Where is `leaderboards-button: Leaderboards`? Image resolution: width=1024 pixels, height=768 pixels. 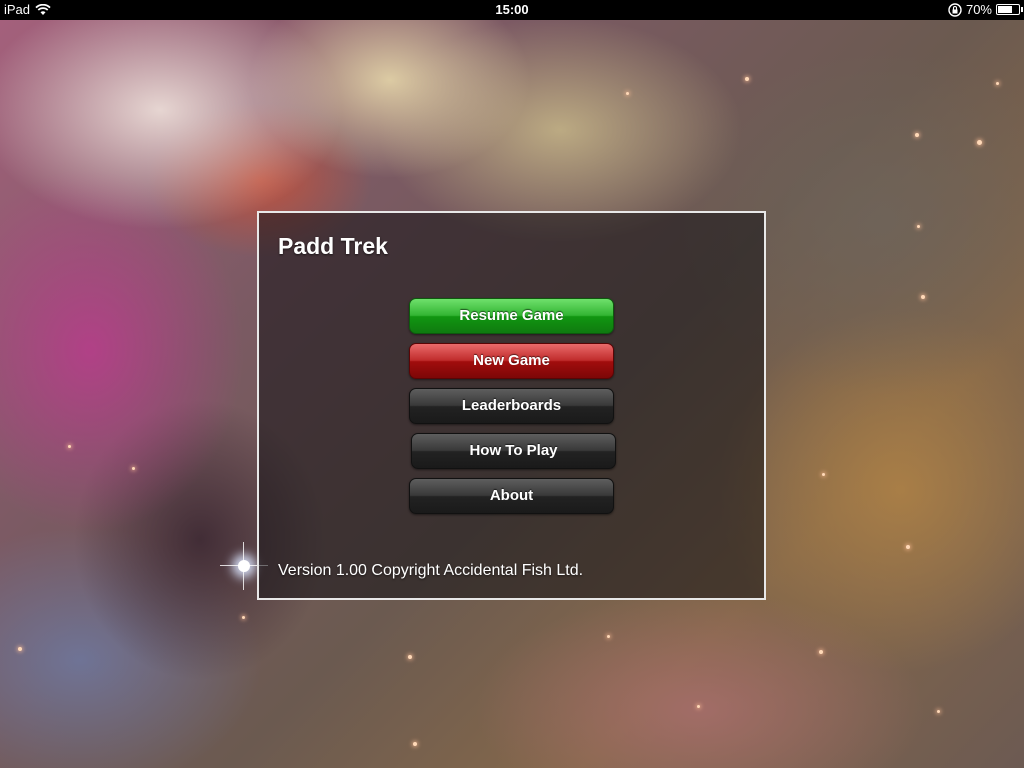
leaderboards-button: Leaderboards is located at coordinates (511, 406).